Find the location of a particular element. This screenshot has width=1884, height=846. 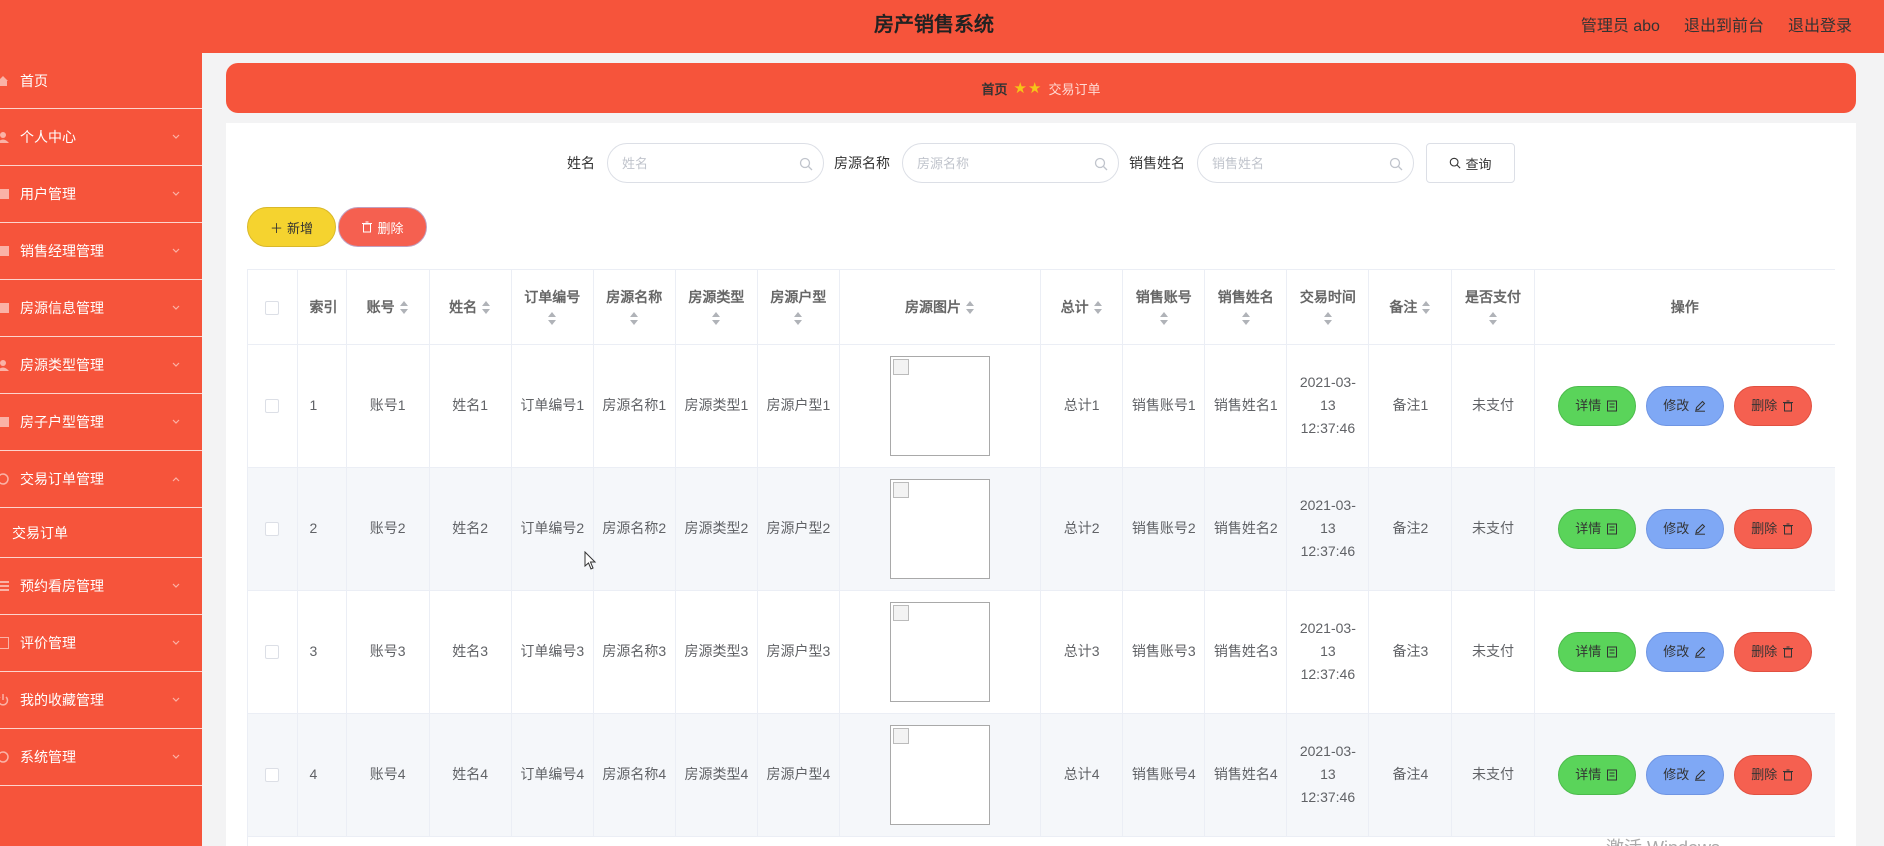

index-cell: 2 is located at coordinates (322, 529).